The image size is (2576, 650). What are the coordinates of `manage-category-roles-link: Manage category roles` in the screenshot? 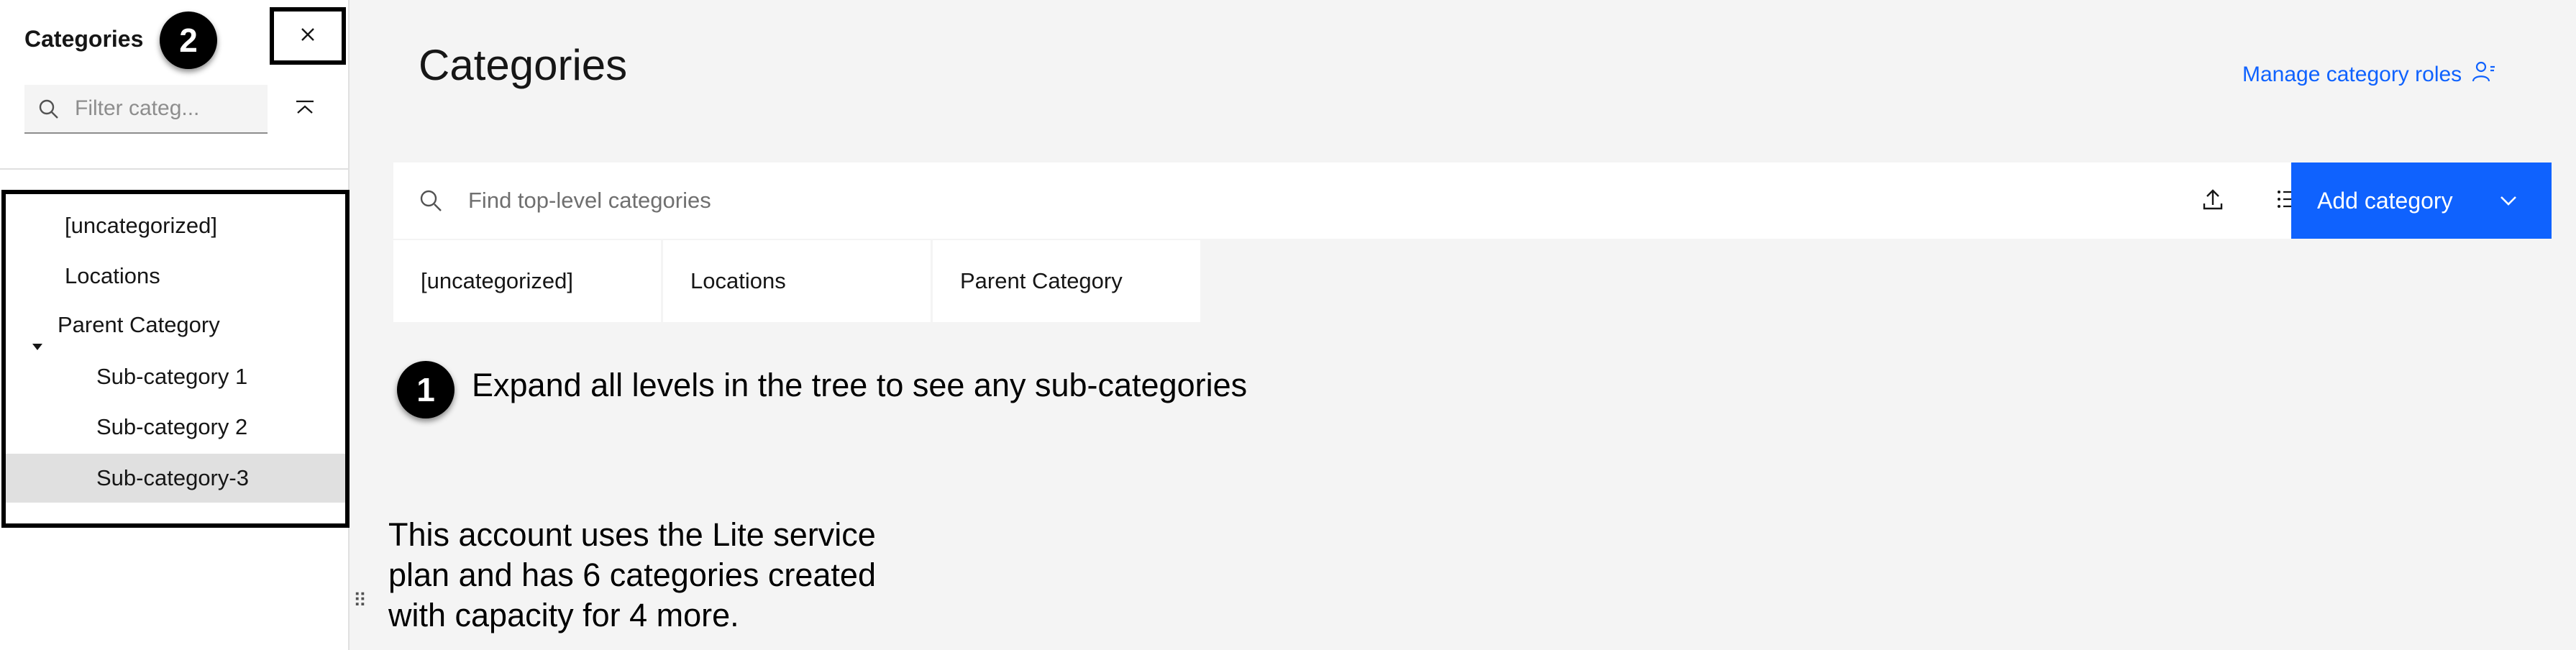 It's located at (2369, 74).